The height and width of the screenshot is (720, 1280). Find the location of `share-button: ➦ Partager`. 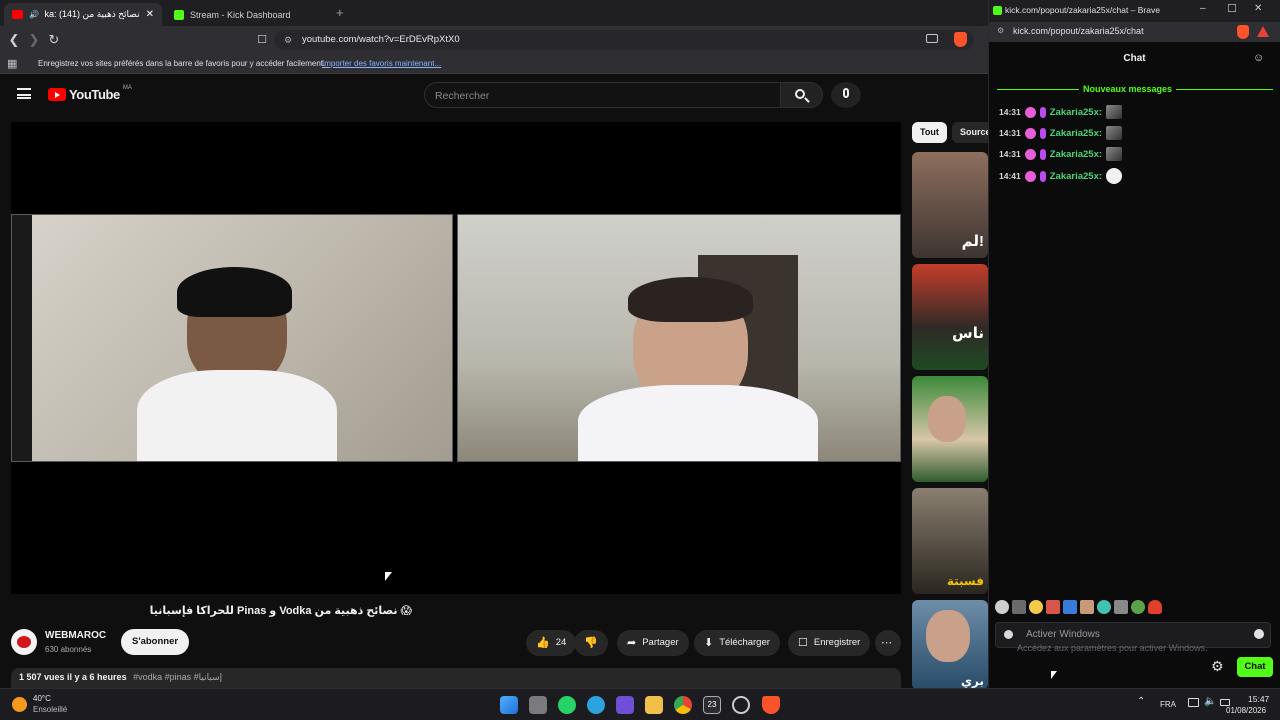

share-button: ➦ Partager is located at coordinates (653, 643).